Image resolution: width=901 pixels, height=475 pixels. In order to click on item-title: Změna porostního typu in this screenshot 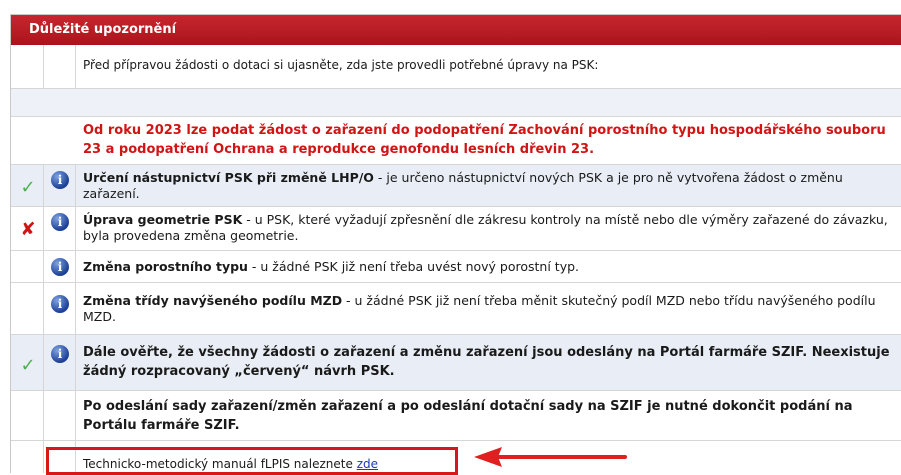, I will do `click(165, 266)`.